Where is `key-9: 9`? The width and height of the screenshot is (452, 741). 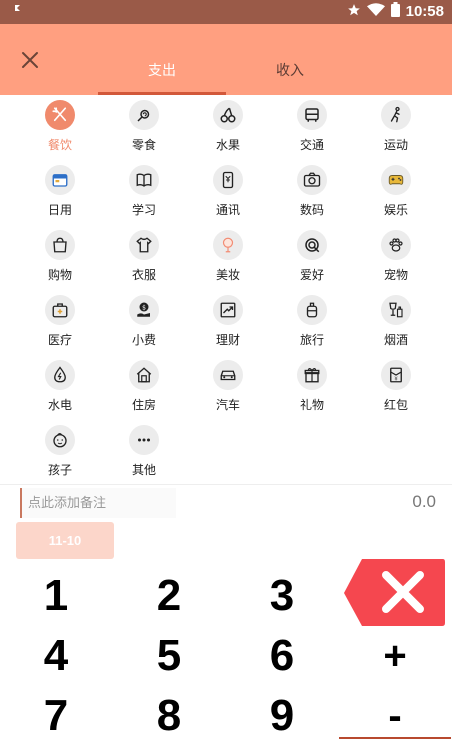 key-9: 9 is located at coordinates (282, 714).